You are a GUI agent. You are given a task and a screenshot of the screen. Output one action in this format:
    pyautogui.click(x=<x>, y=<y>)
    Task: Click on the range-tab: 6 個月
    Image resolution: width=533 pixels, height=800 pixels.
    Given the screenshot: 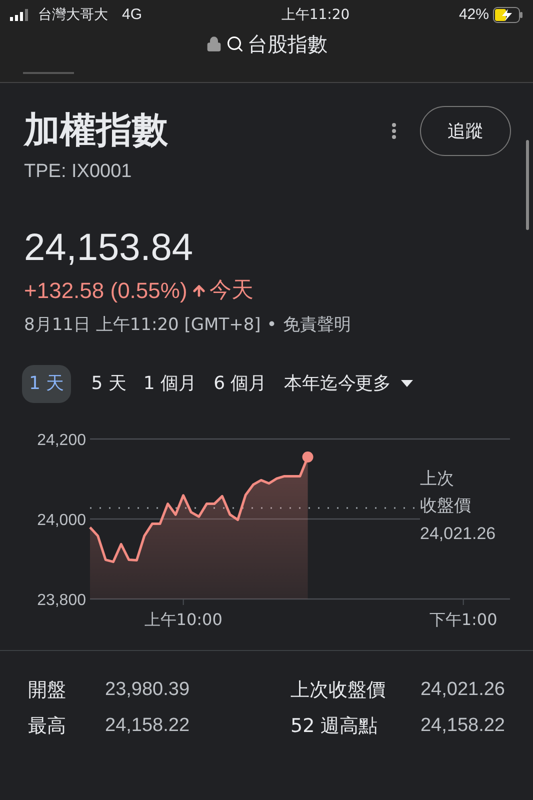 What is the action you would take?
    pyautogui.click(x=240, y=383)
    